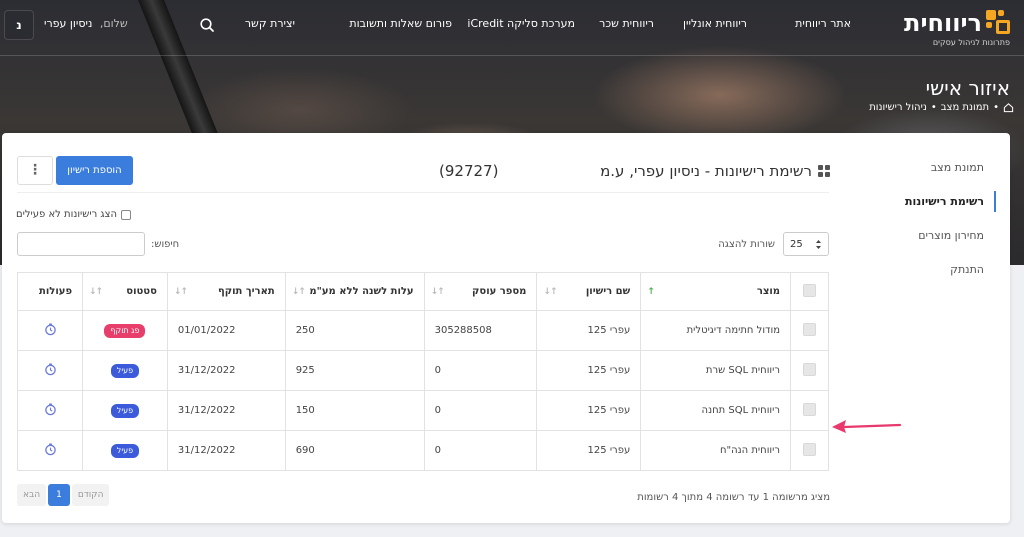  Describe the element at coordinates (480, 330) in the screenshot. I see `cell-business-no: 305288508` at that location.